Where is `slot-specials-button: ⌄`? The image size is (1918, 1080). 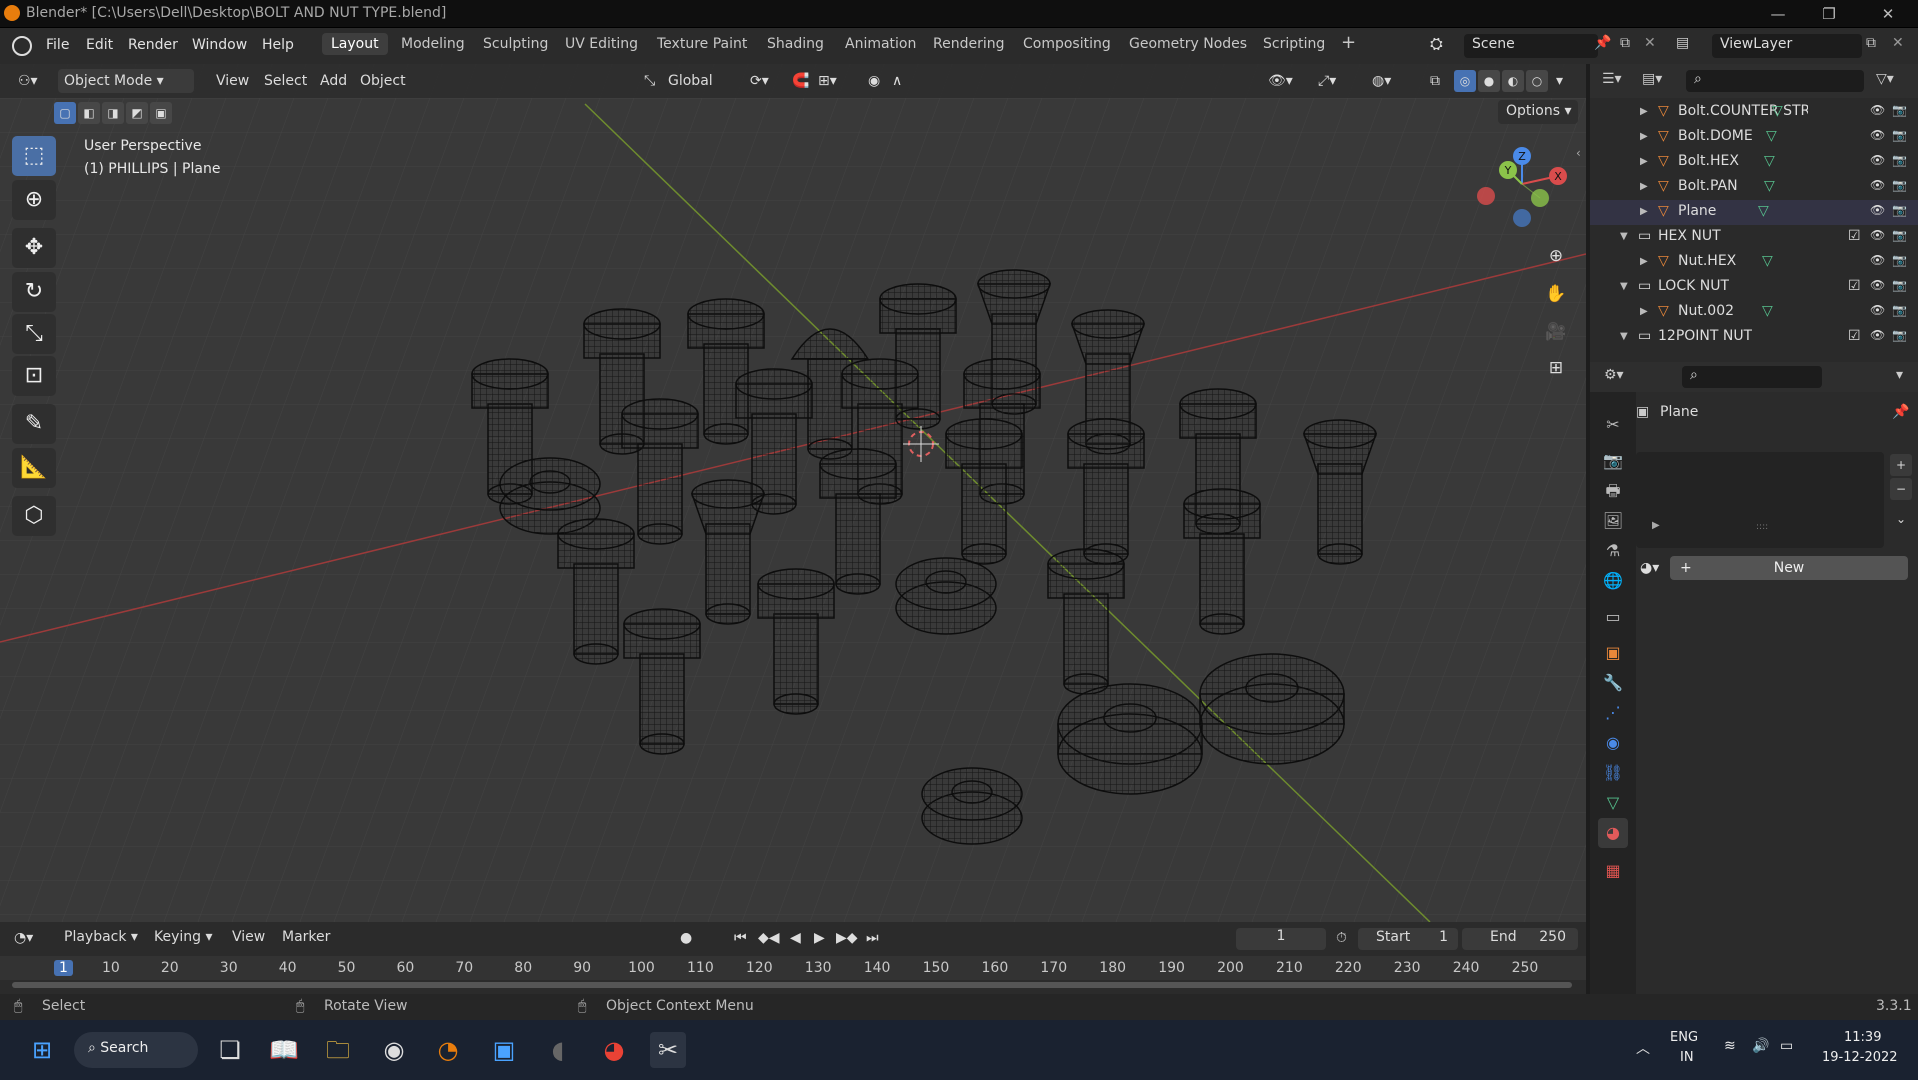
slot-specials-button: ⌄ is located at coordinates (1901, 519).